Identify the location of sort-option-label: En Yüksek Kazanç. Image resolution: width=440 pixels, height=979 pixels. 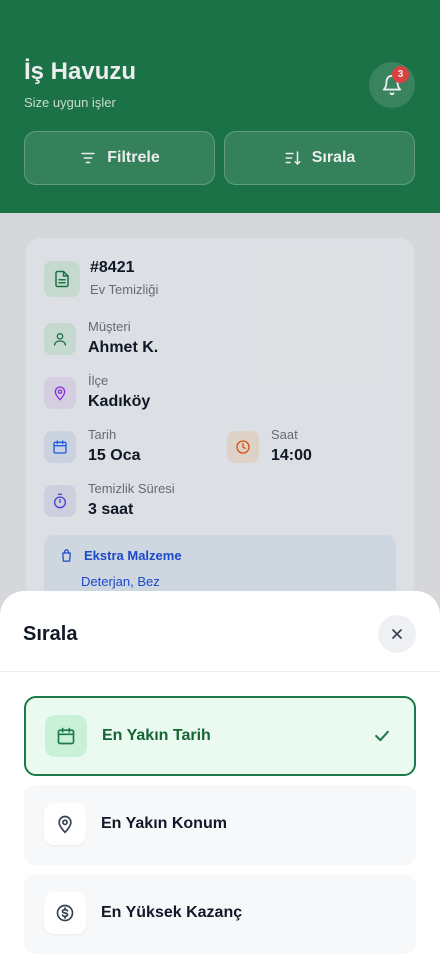
(172, 912).